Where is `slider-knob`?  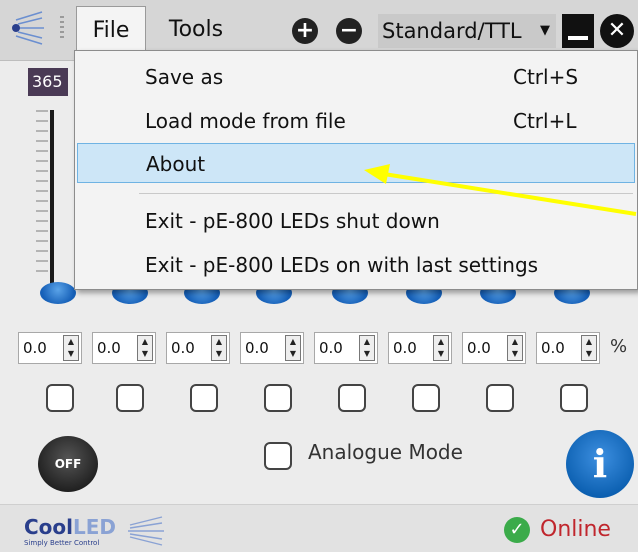 slider-knob is located at coordinates (58, 293).